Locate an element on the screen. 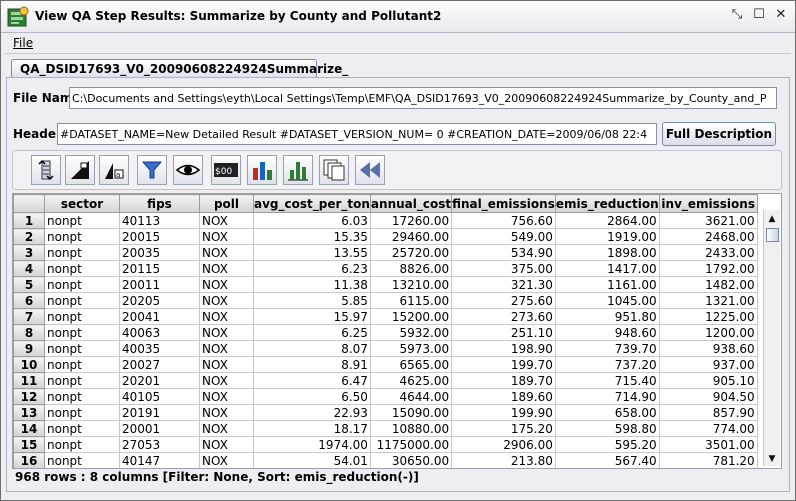 The width and height of the screenshot is (796, 501). table-cell: 199.70 is located at coordinates (503, 364).